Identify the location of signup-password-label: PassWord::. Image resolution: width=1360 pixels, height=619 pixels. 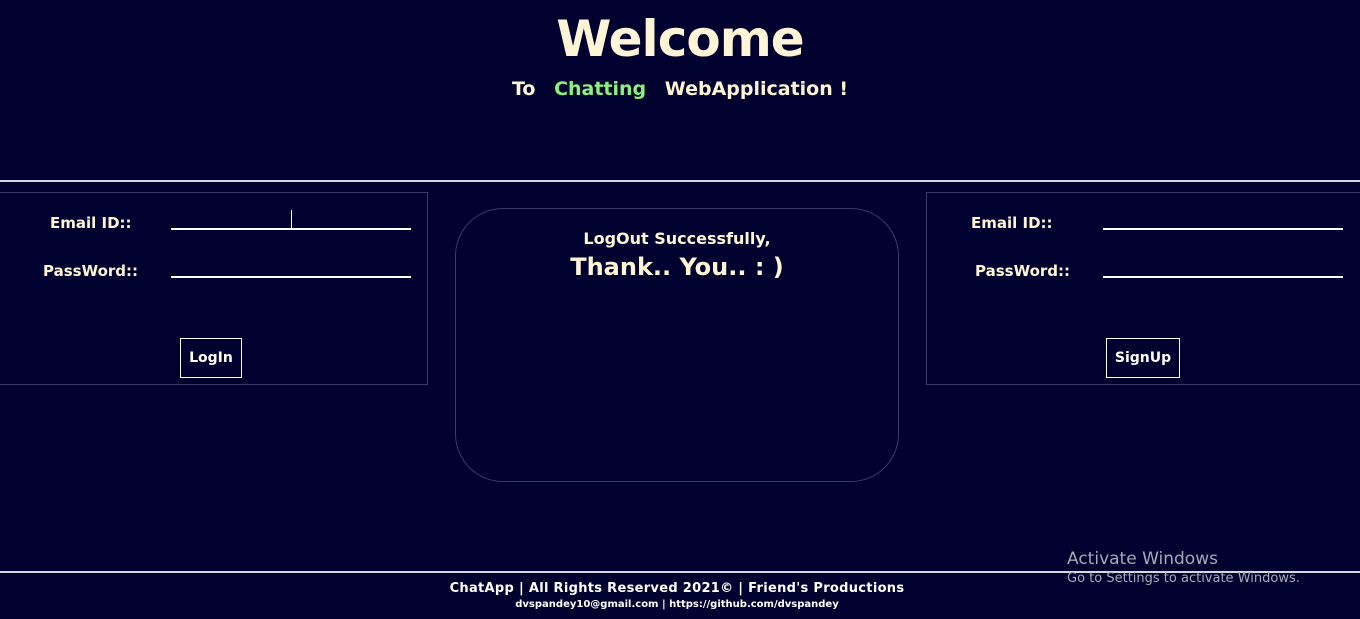
(1023, 271).